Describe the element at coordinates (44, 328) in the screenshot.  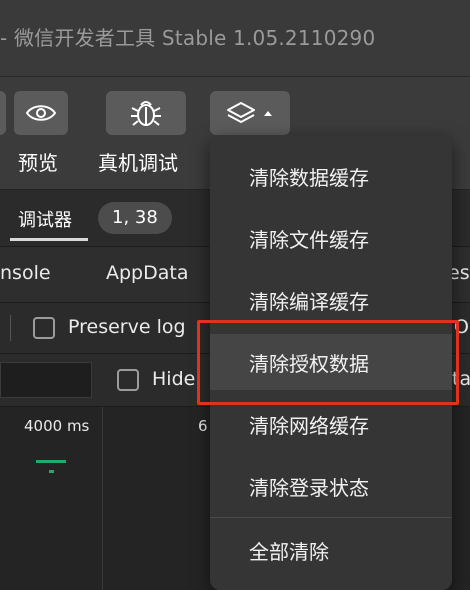
I see `preserve-log-checkbox` at that location.